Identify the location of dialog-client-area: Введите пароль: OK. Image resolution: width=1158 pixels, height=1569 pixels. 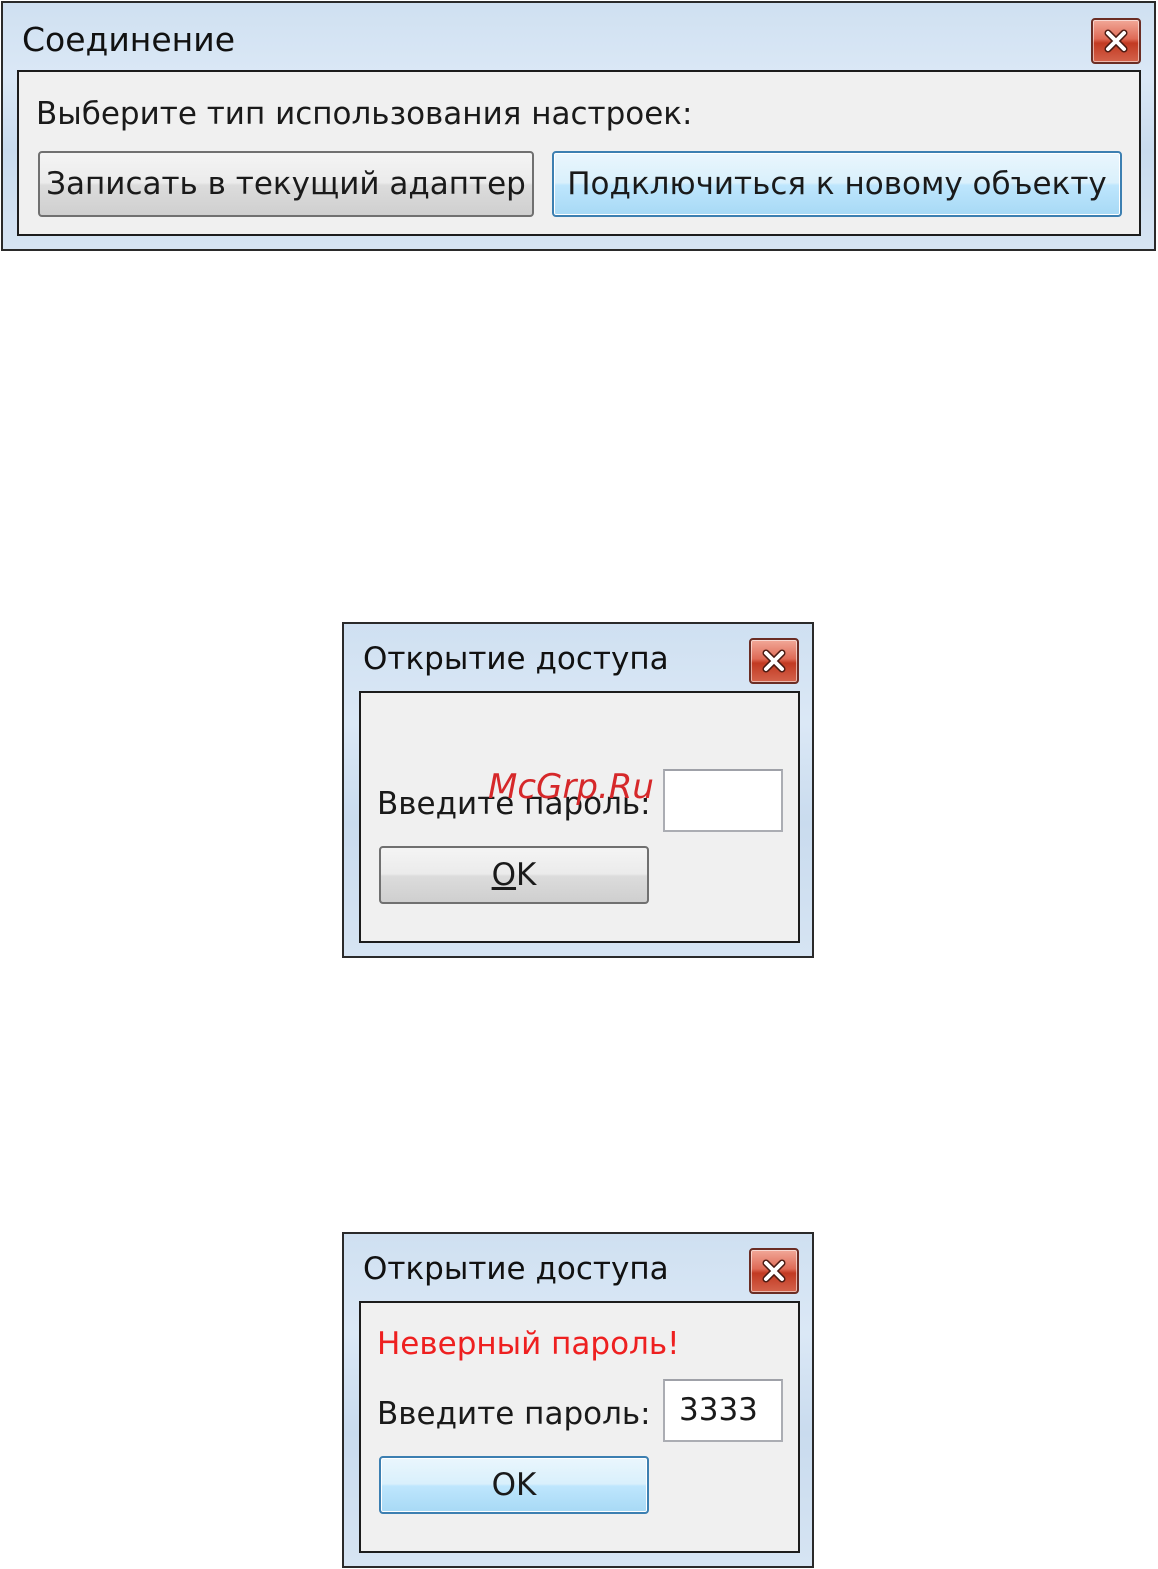
(579, 817).